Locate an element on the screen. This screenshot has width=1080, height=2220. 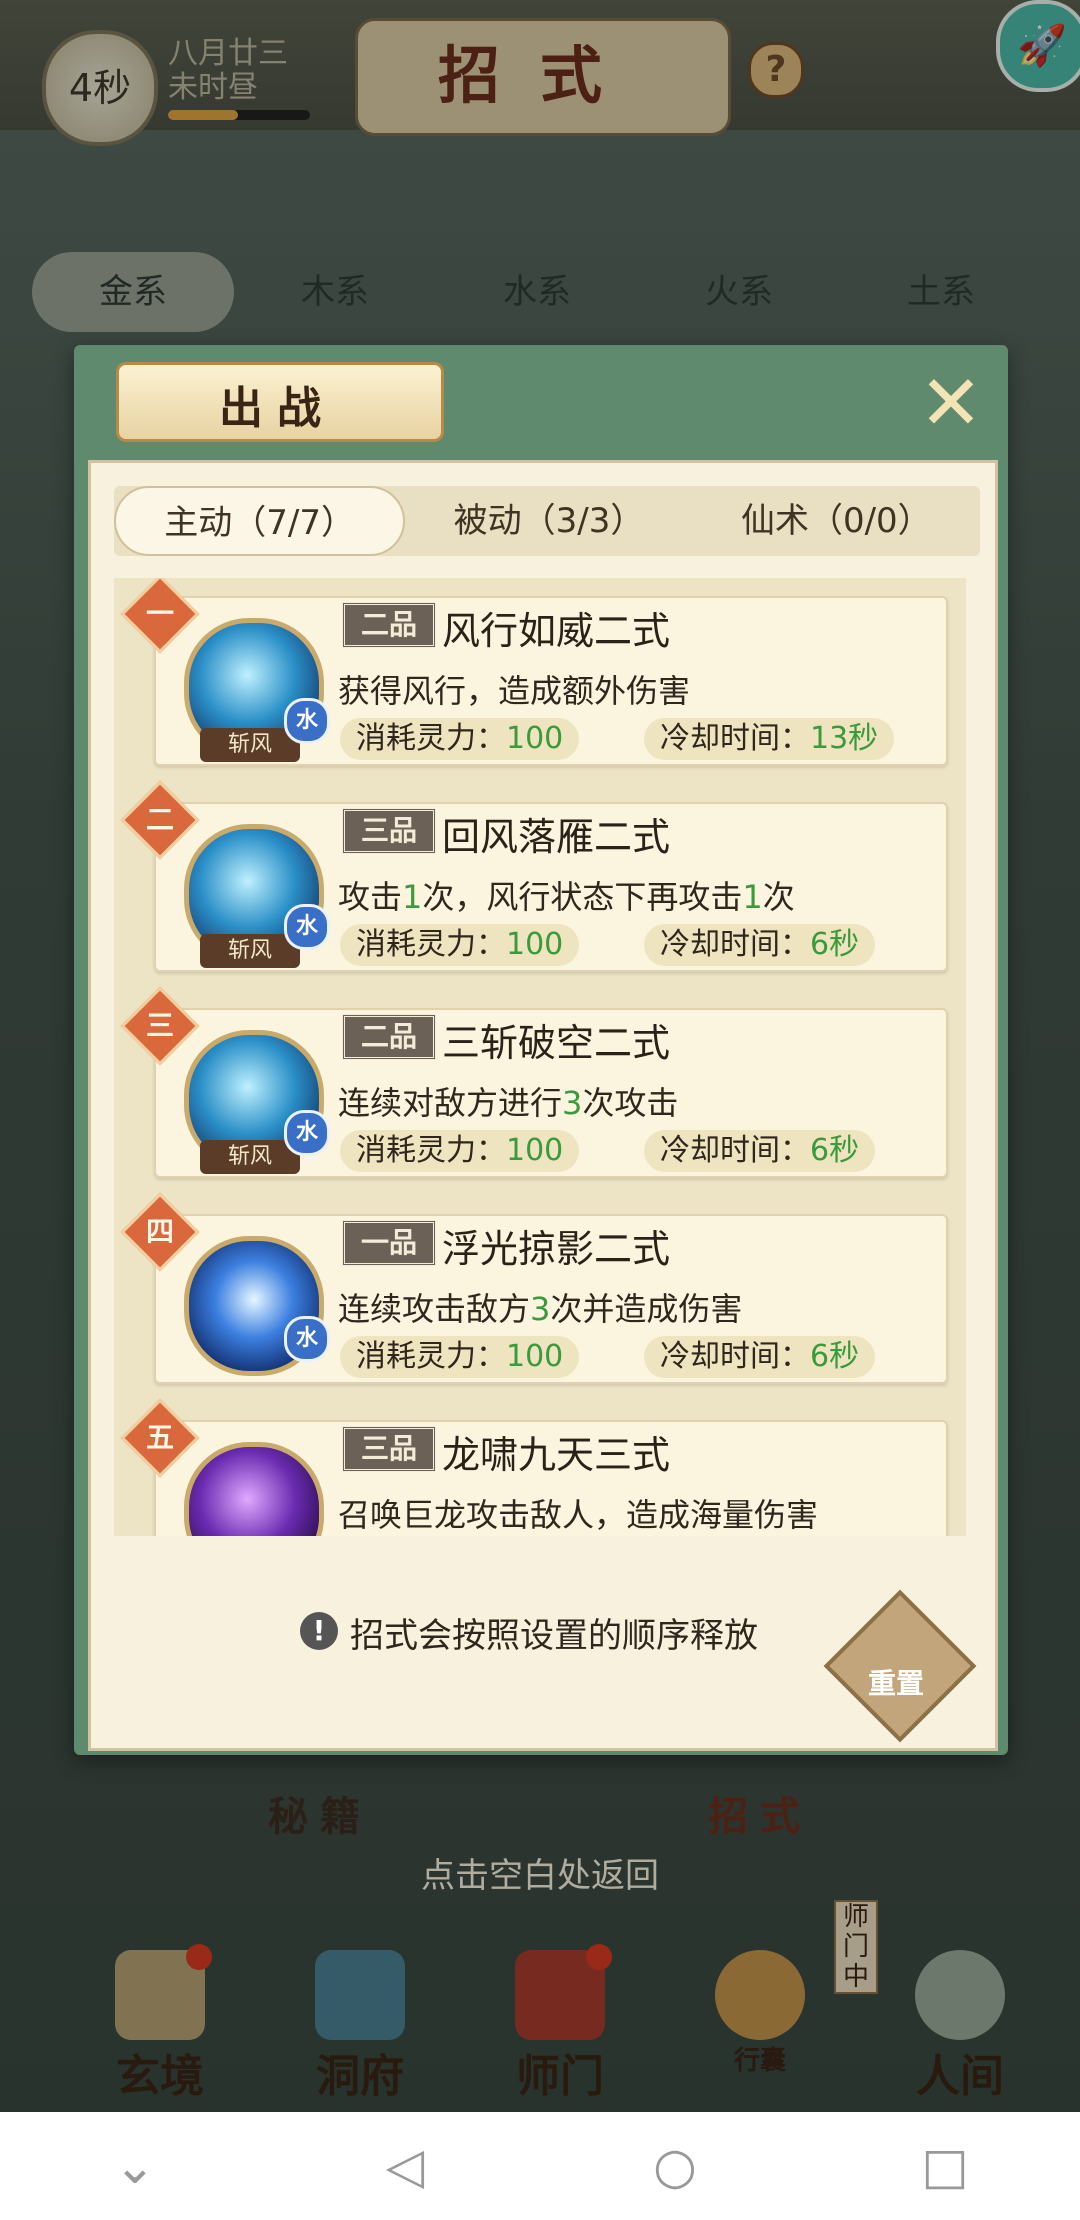
skill-name: 三斩破空二式 is located at coordinates (556, 1043).